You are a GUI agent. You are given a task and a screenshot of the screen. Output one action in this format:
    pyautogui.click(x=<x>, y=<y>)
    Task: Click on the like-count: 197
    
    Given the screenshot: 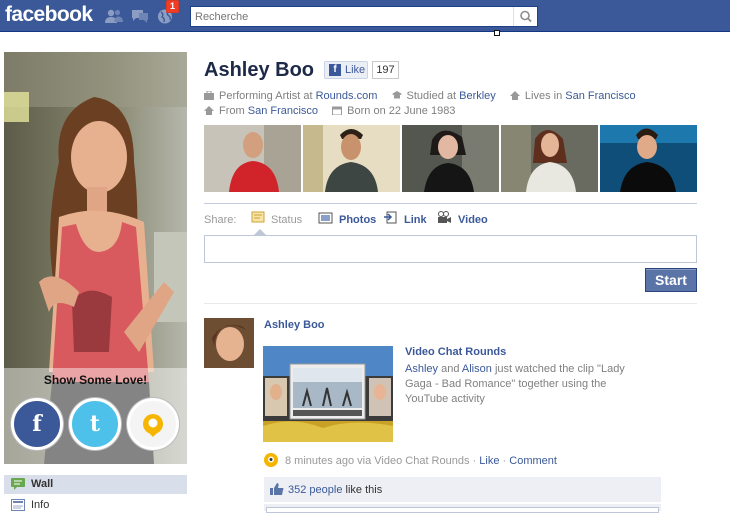 What is the action you would take?
    pyautogui.click(x=385, y=70)
    